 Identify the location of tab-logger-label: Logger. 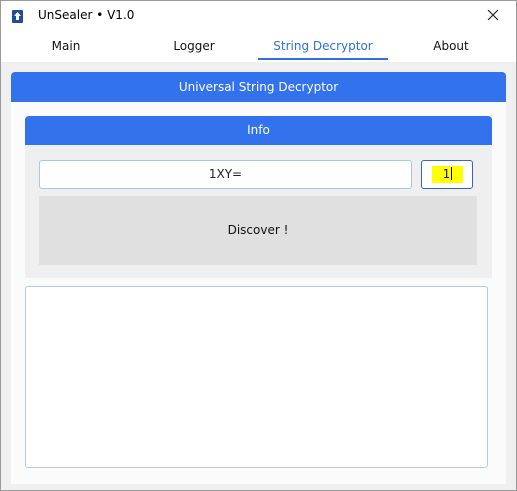
(194, 46).